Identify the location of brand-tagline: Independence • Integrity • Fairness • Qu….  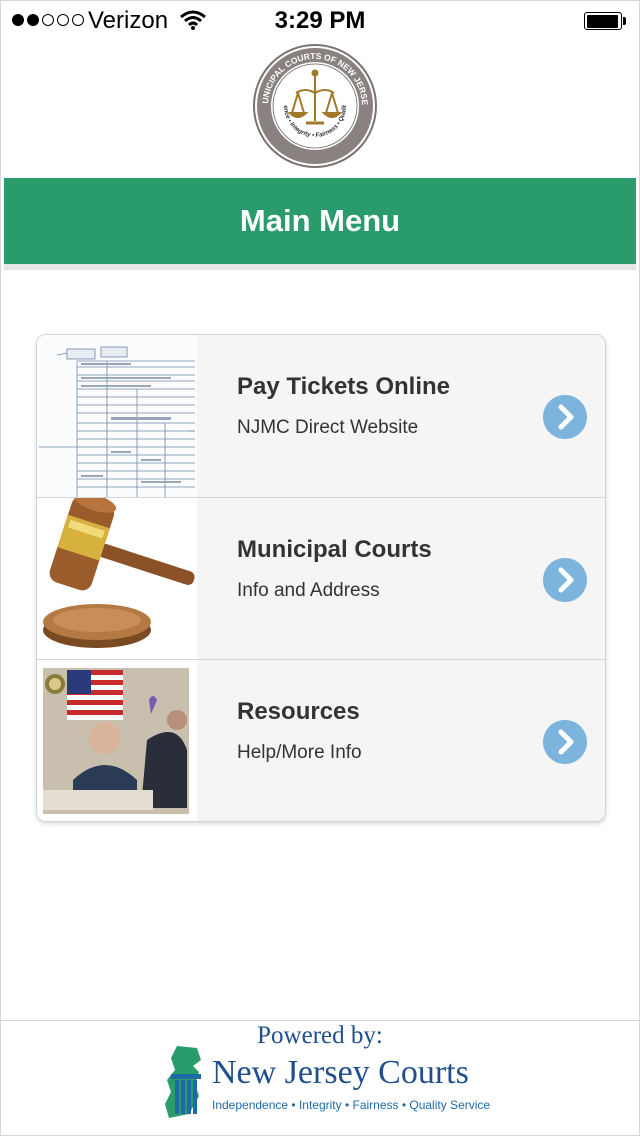
(351, 1105).